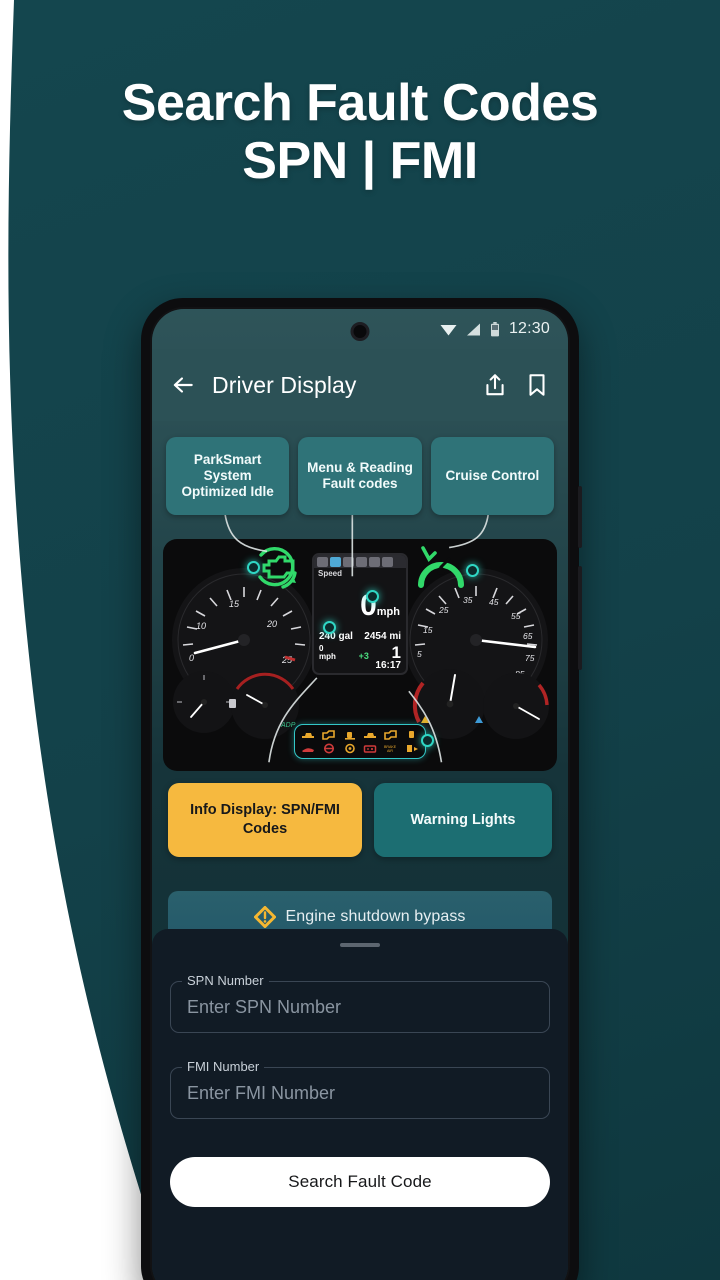 The height and width of the screenshot is (1280, 720). Describe the element at coordinates (360, 741) in the screenshot. I see `warning-lights-strip: BRAKE AIR` at that location.